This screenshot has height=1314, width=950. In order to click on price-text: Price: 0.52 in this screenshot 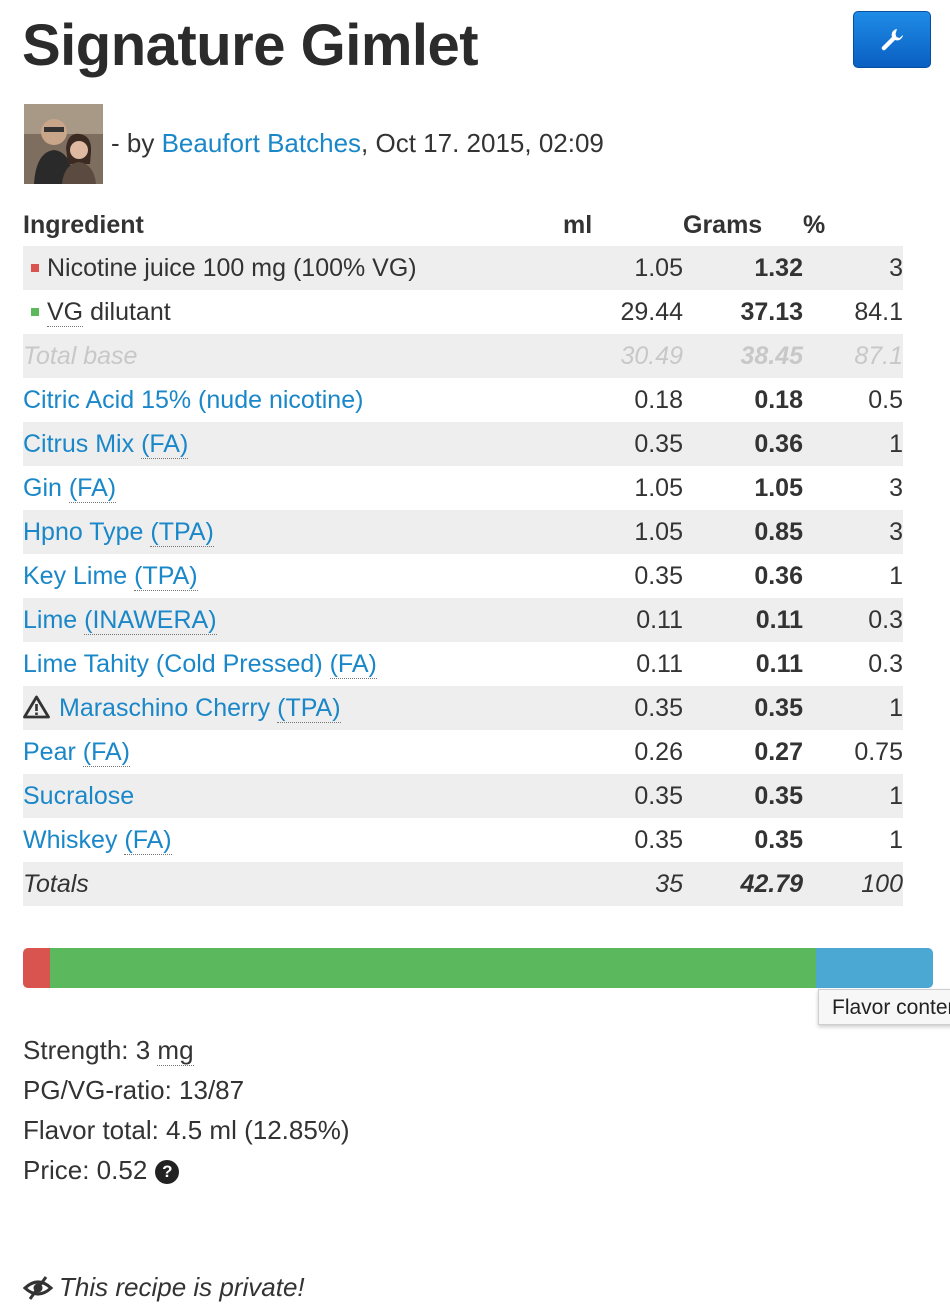, I will do `click(85, 1170)`.